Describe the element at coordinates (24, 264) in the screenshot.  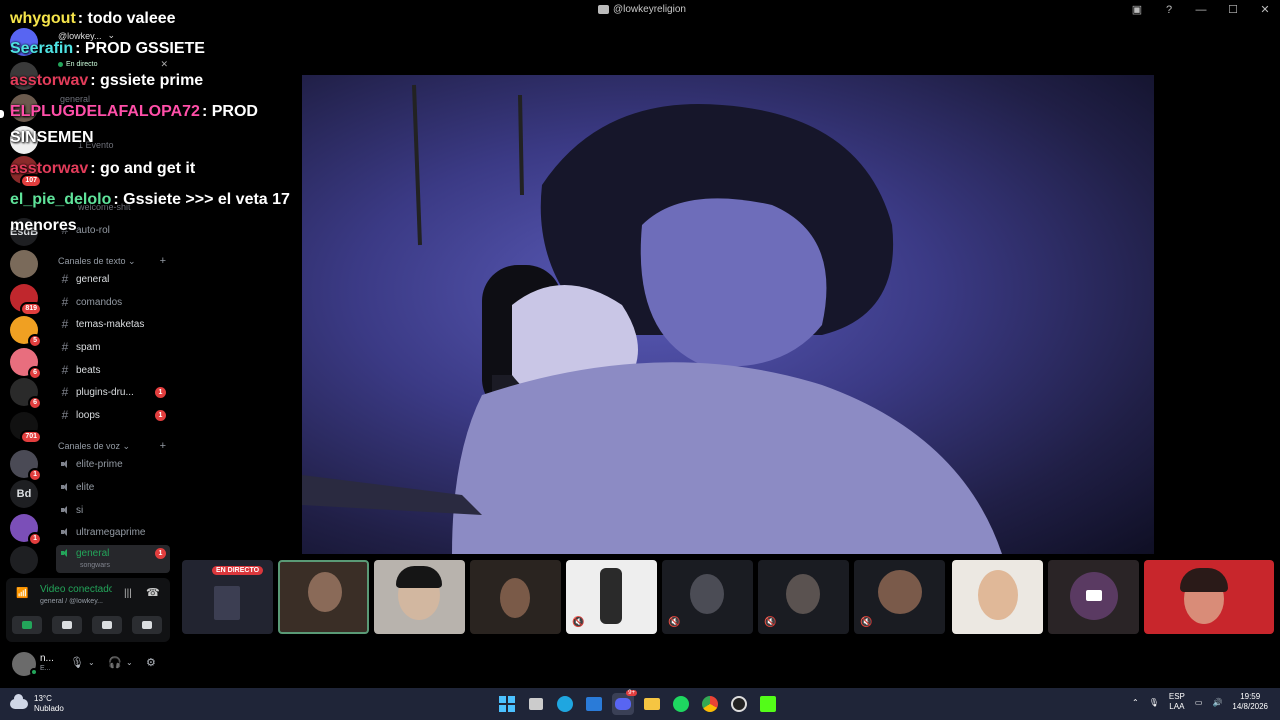
I see `server-icon` at that location.